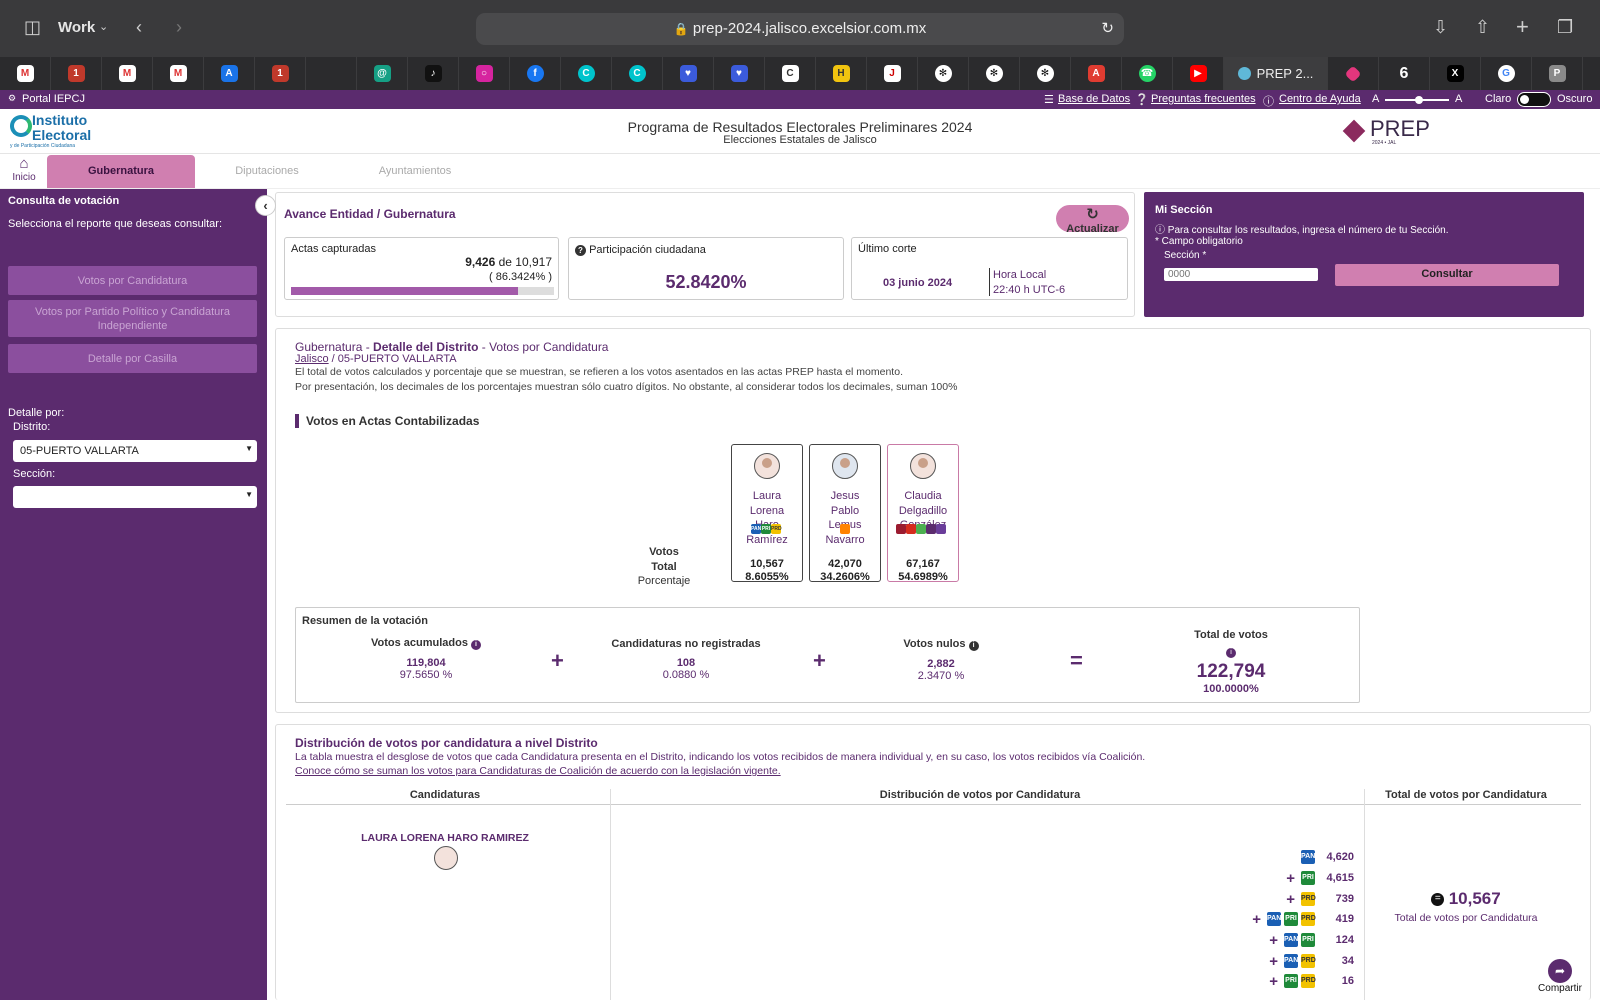  What do you see at coordinates (139, 27) in the screenshot?
I see `back-icon: ‹` at bounding box center [139, 27].